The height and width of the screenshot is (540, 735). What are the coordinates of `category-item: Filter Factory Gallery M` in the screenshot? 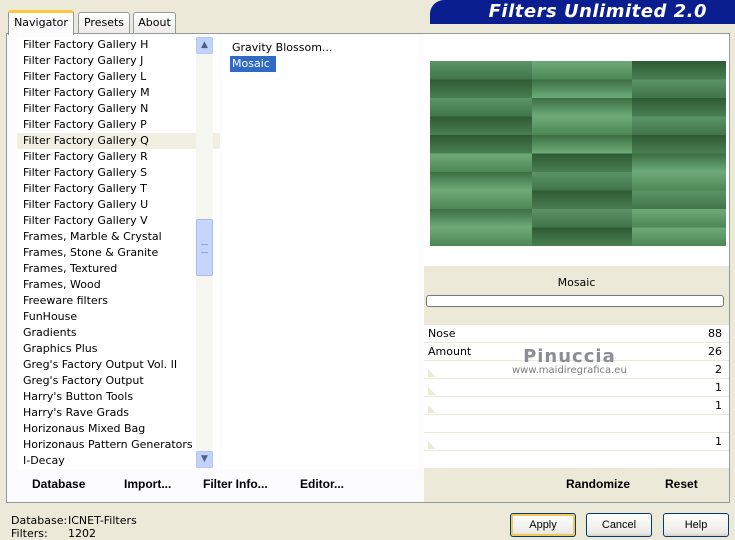 It's located at (118, 93).